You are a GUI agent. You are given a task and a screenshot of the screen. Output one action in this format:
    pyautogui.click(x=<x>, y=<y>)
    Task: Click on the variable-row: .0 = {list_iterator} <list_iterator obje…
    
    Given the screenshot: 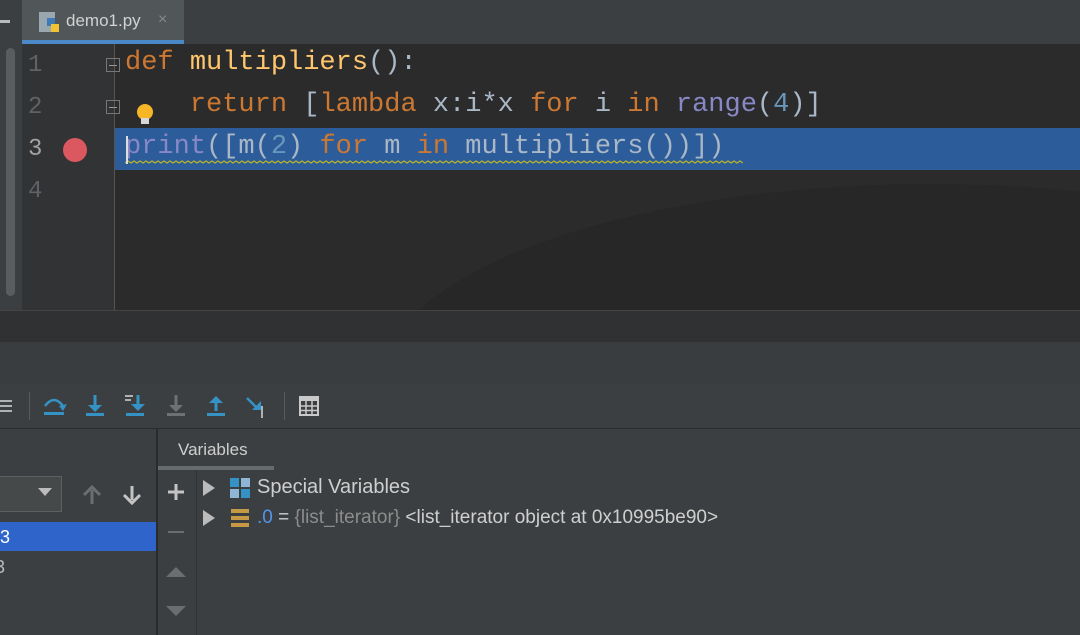 What is the action you would take?
    pyautogui.click(x=487, y=518)
    